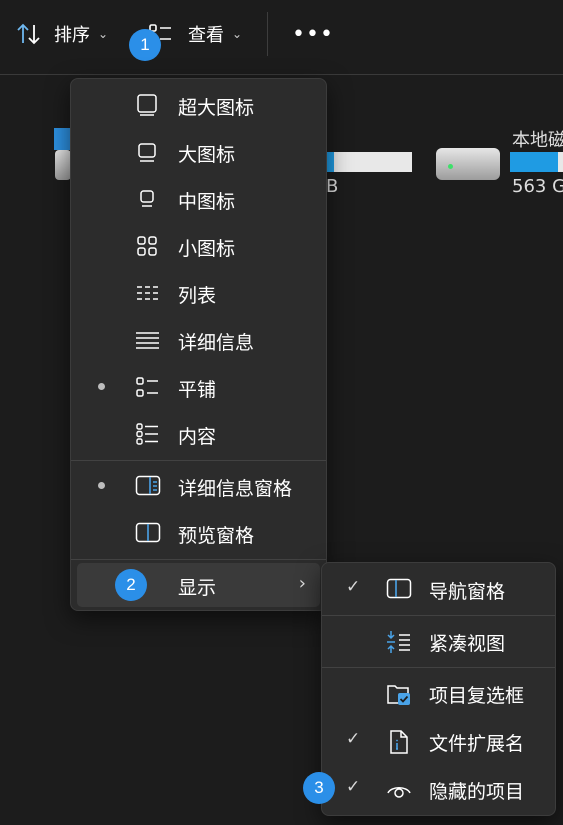 This screenshot has height=825, width=563. I want to click on hidden-items-icon, so click(399, 790).